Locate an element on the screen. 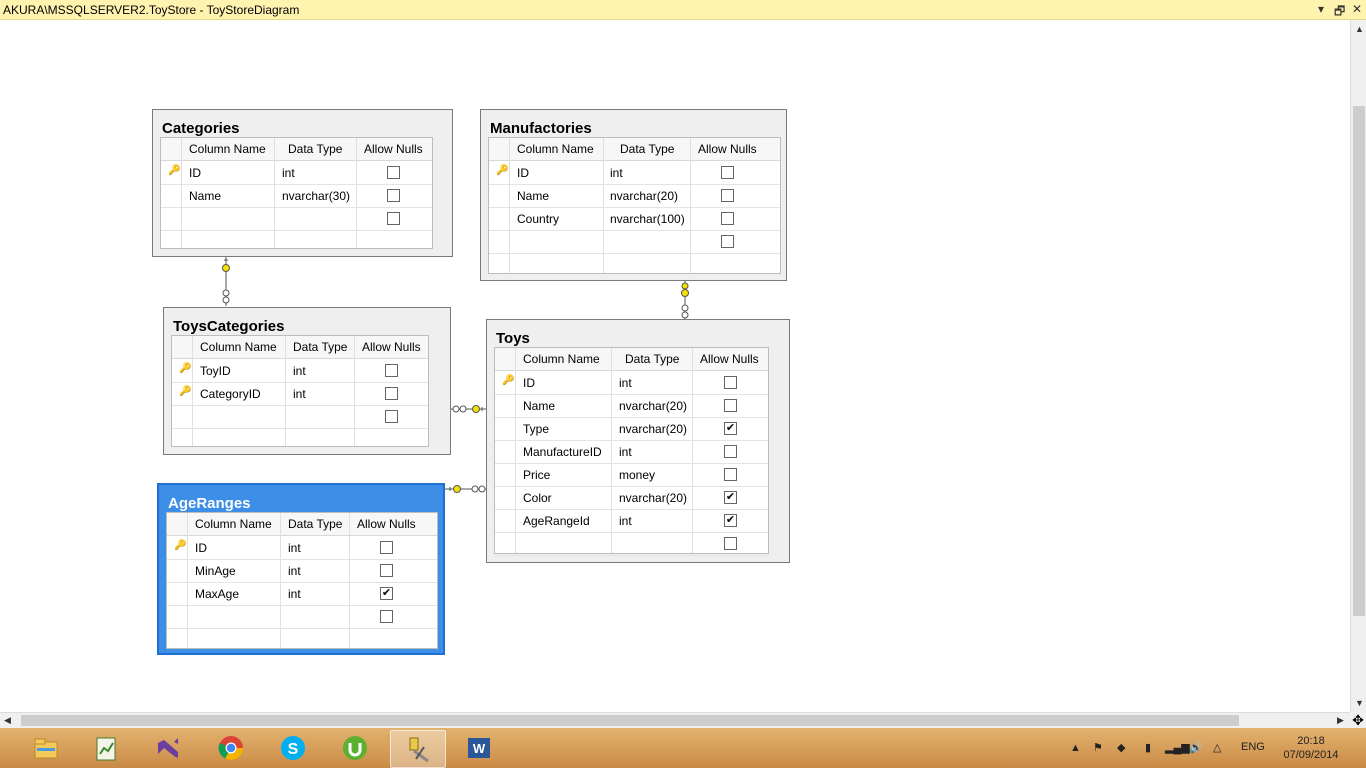  column-name: CategoryID is located at coordinates (230, 394).